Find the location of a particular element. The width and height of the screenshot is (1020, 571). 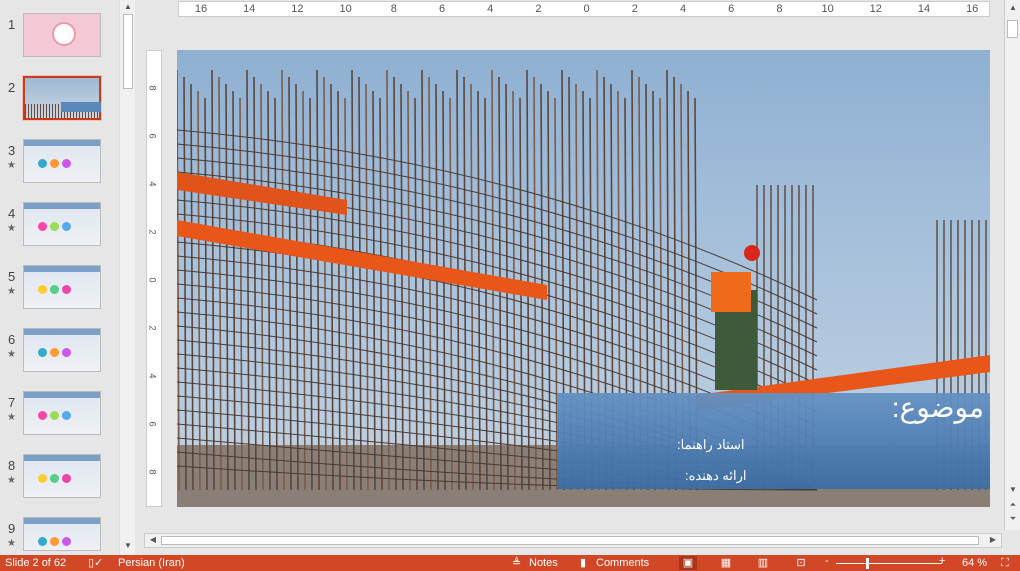

zoom-in-button: + is located at coordinates (942, 561).